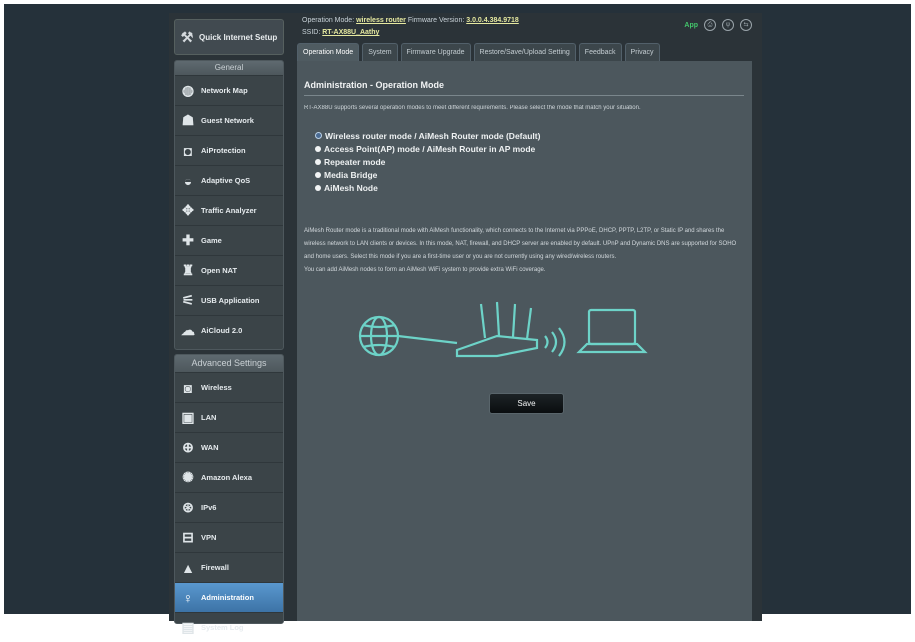 This screenshot has width=915, height=642. What do you see at coordinates (497, 329) in the screenshot?
I see `router-icon` at bounding box center [497, 329].